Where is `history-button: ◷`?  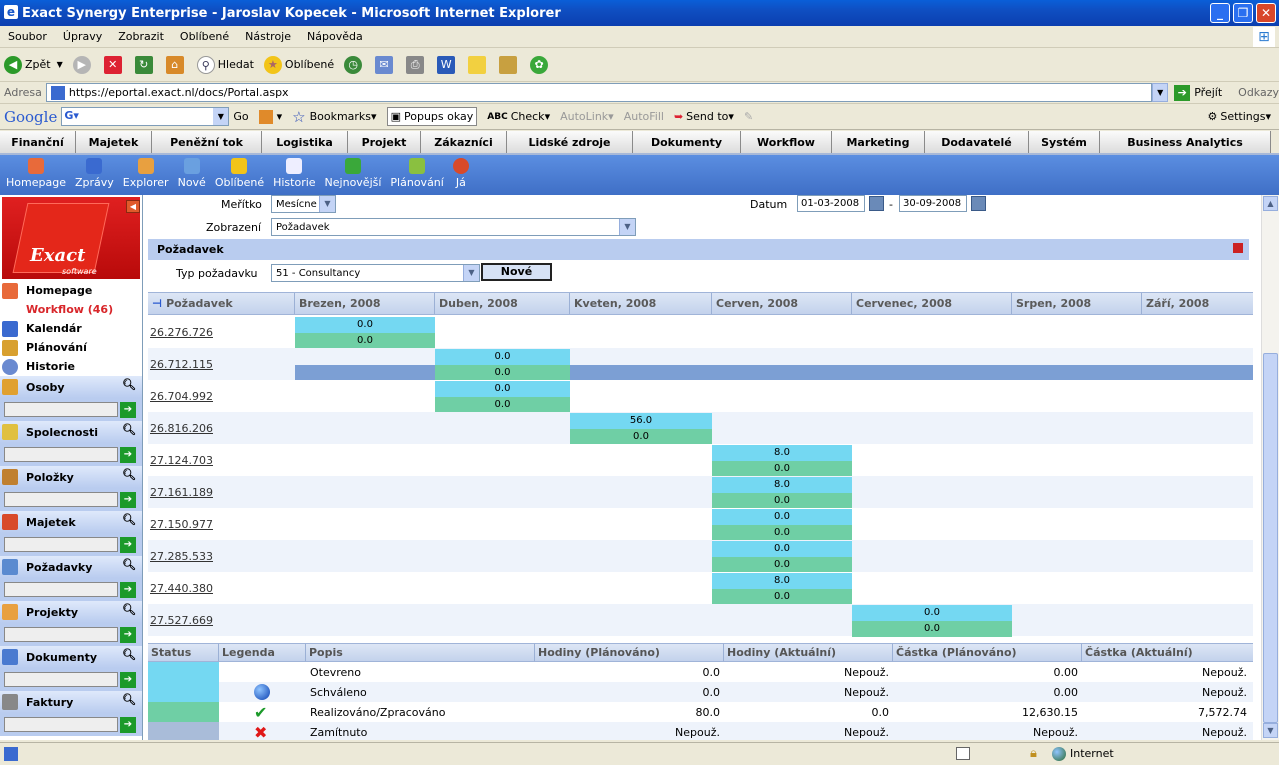 history-button: ◷ is located at coordinates (354, 64).